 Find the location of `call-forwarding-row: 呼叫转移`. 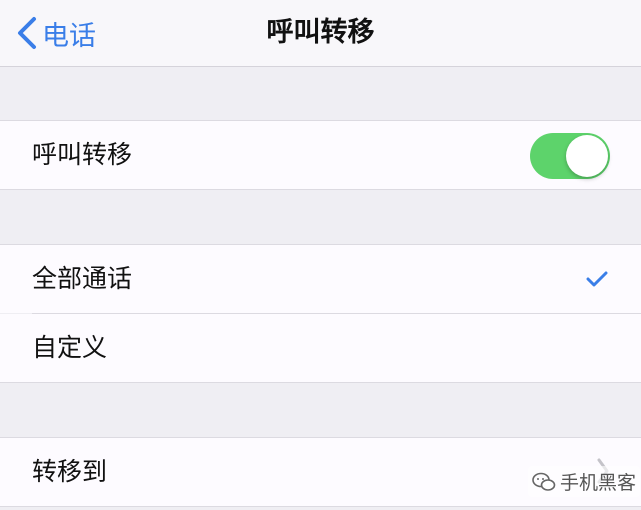

call-forwarding-row: 呼叫转移 is located at coordinates (320, 155).